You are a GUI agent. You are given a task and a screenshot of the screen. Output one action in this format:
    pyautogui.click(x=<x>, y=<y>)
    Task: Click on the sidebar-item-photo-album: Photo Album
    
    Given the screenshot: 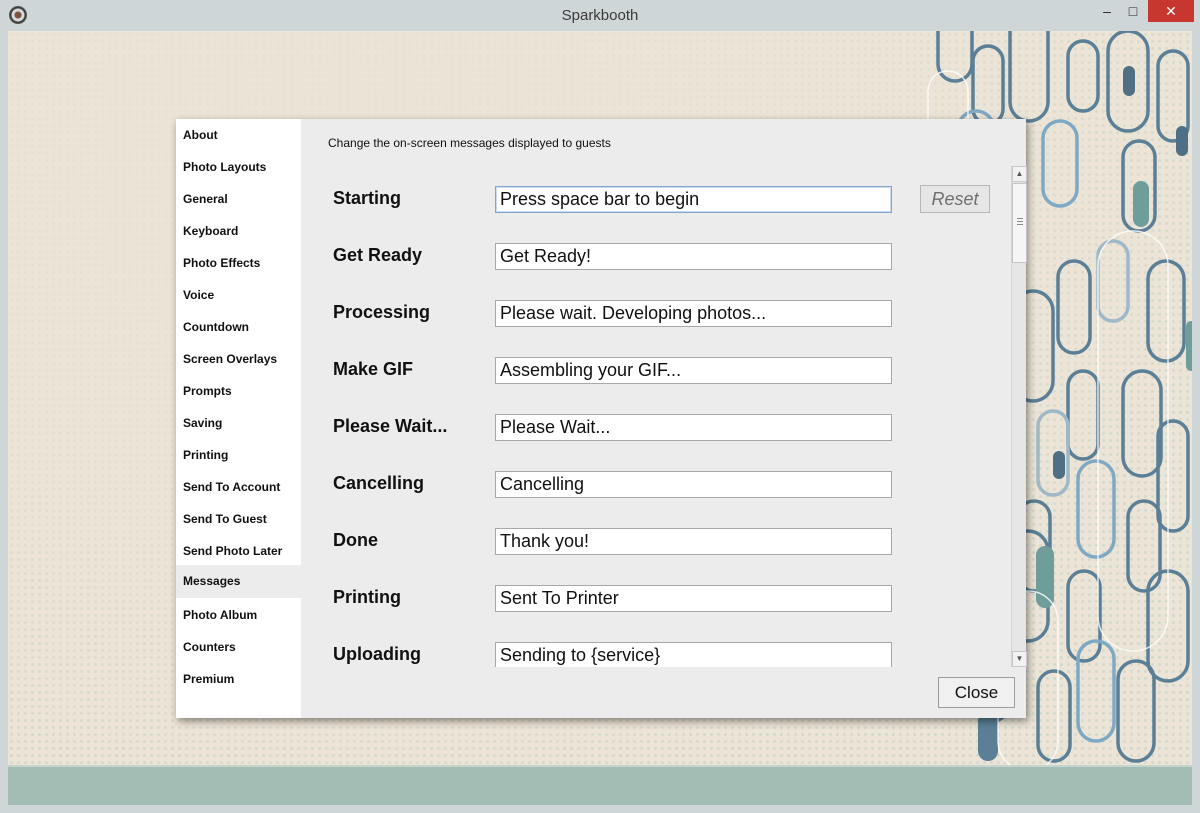 What is the action you would take?
    pyautogui.click(x=238, y=617)
    